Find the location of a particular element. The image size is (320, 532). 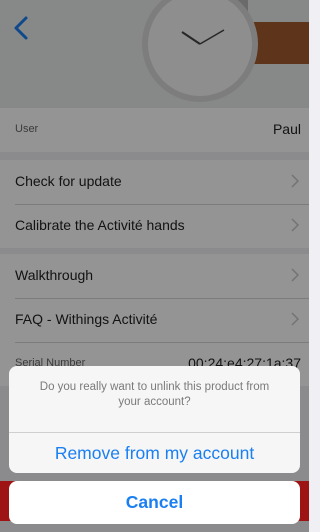

remove-from-account-button: Remove from my account is located at coordinates (154, 453).